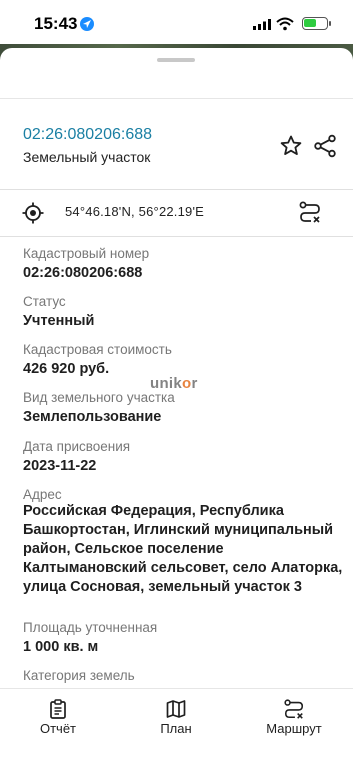 The height and width of the screenshot is (768, 353). I want to click on field-label-land-category: Категория земель, so click(79, 675).